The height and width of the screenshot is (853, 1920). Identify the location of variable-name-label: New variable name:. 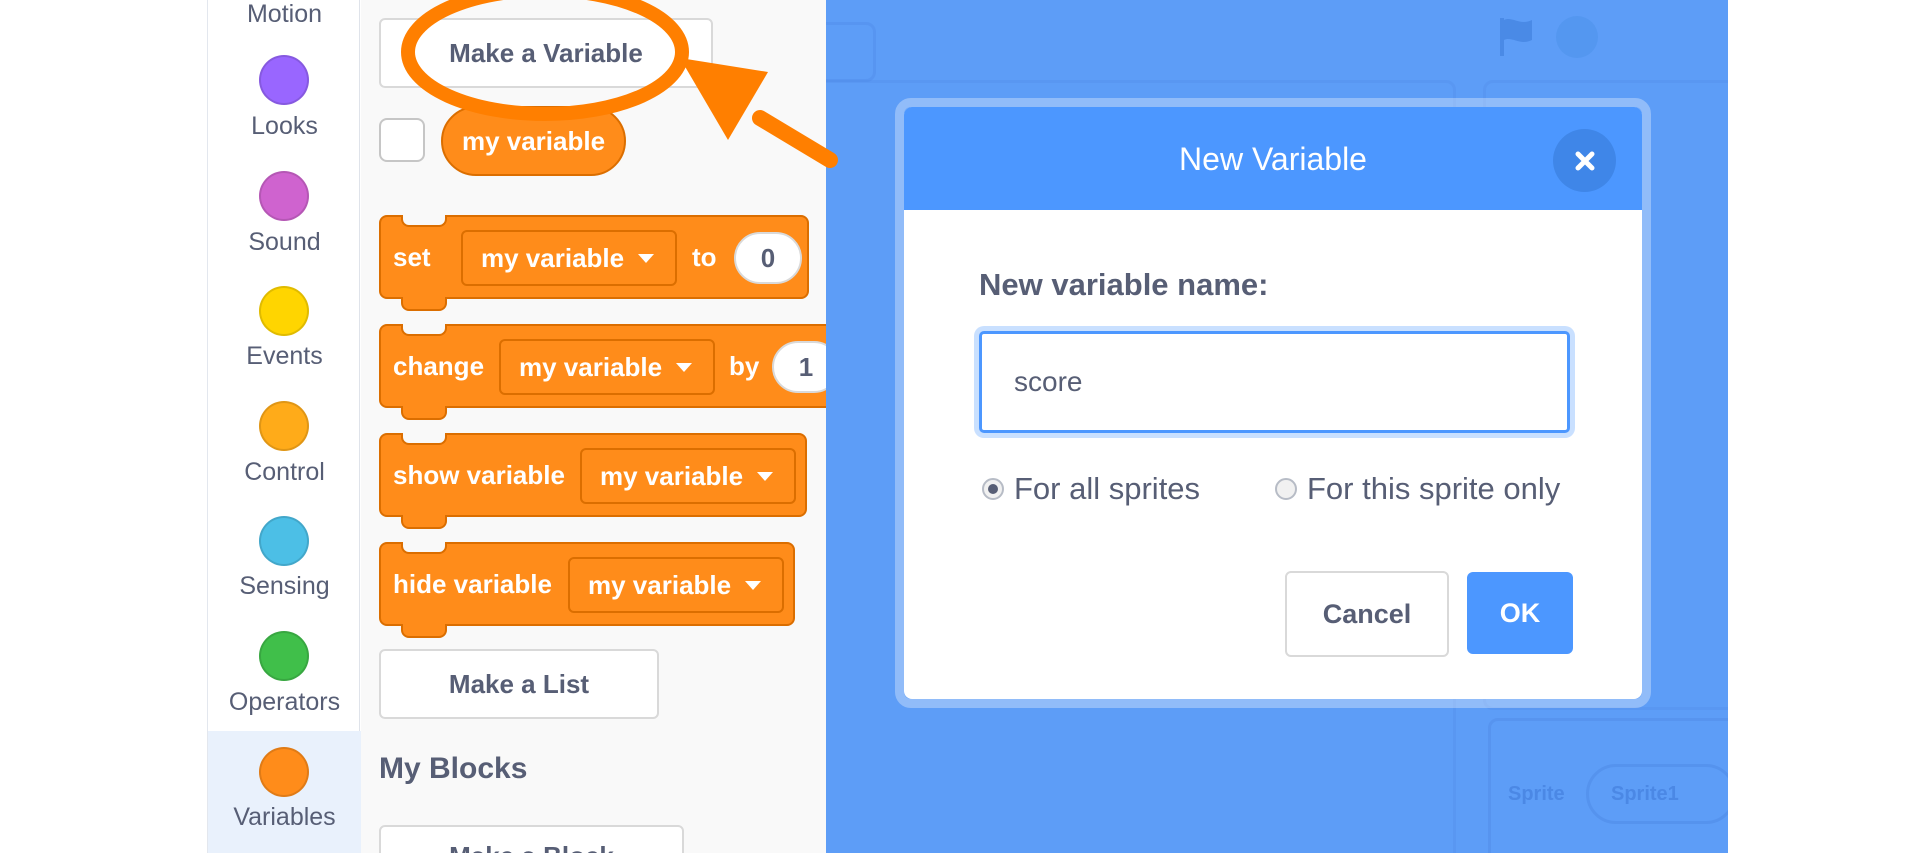
(1124, 284).